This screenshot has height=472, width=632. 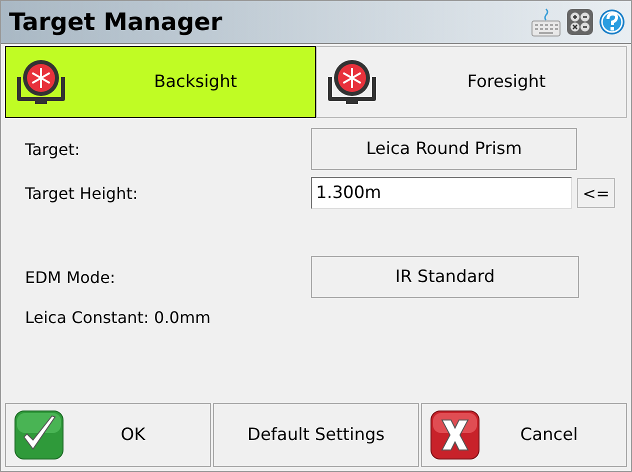 What do you see at coordinates (612, 22) in the screenshot?
I see `help-icon` at bounding box center [612, 22].